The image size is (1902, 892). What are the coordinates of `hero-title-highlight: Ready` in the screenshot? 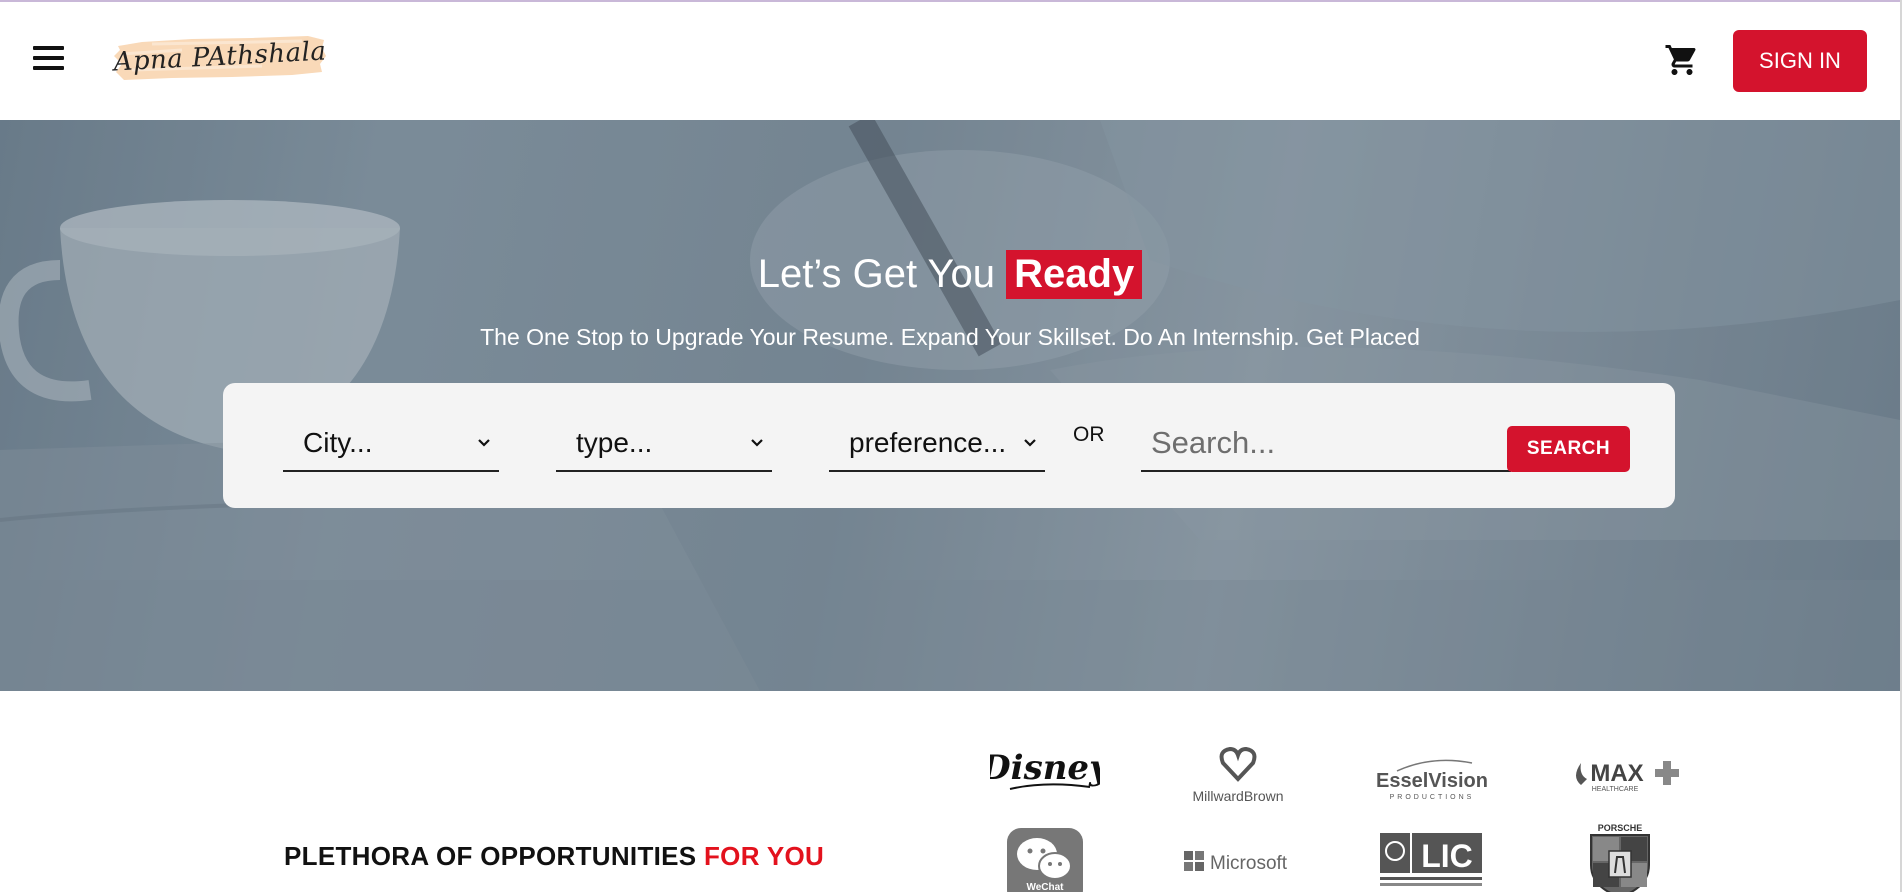 It's located at (1074, 274).